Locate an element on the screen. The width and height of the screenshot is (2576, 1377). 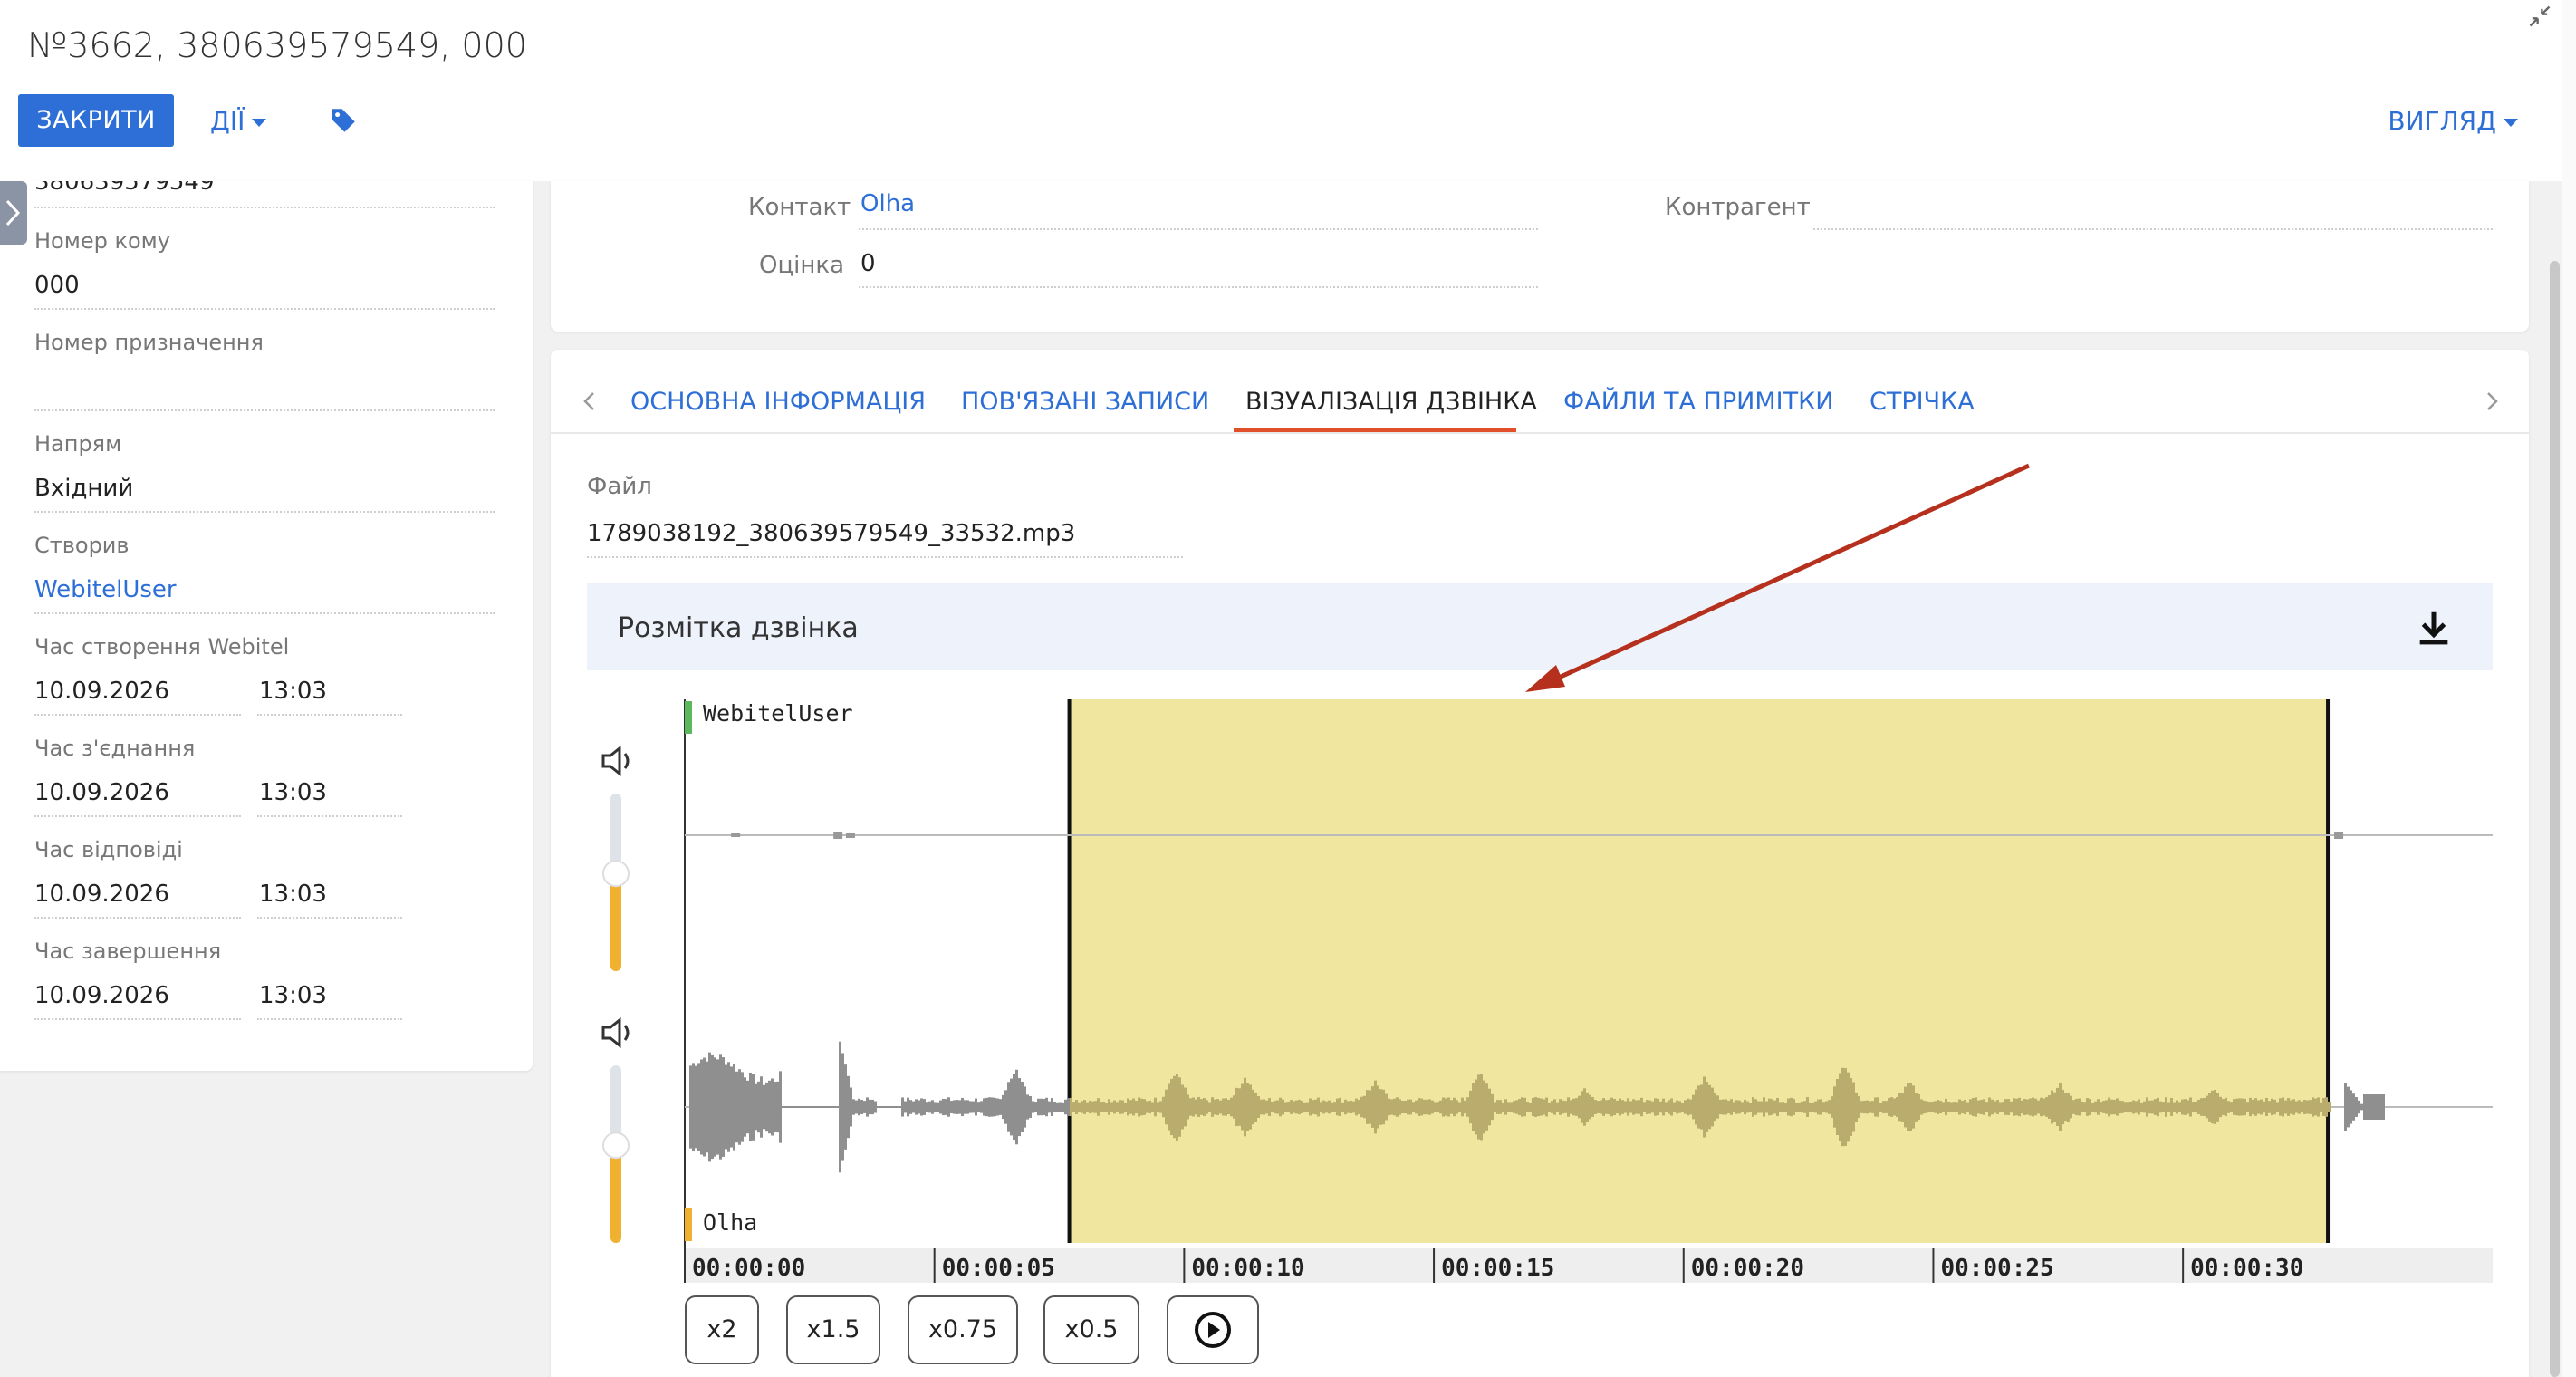
chevron-left-icon is located at coordinates (589, 401).